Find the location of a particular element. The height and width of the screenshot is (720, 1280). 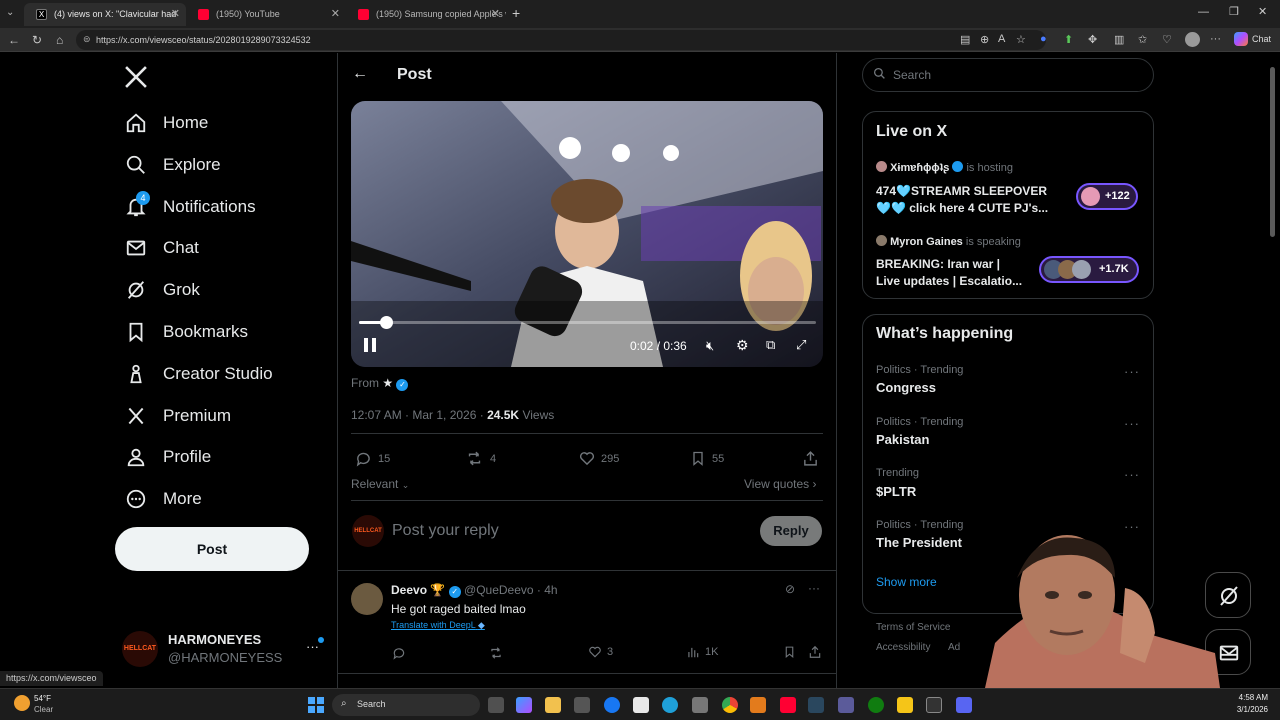

window-close-icon: ✕ is located at coordinates (1262, 11).